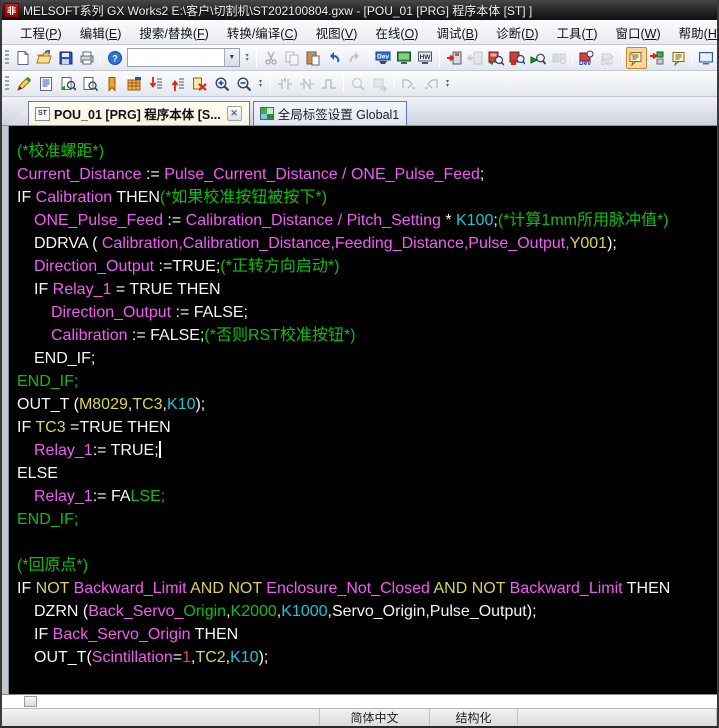 The height and width of the screenshot is (728, 719). Describe the element at coordinates (23, 58) in the screenshot. I see `new-file-icon` at that location.